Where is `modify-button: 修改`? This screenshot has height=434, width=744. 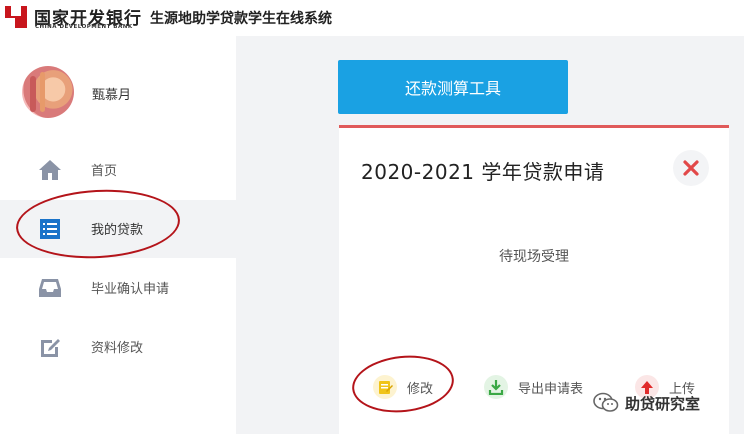 modify-button: 修改 is located at coordinates (403, 387).